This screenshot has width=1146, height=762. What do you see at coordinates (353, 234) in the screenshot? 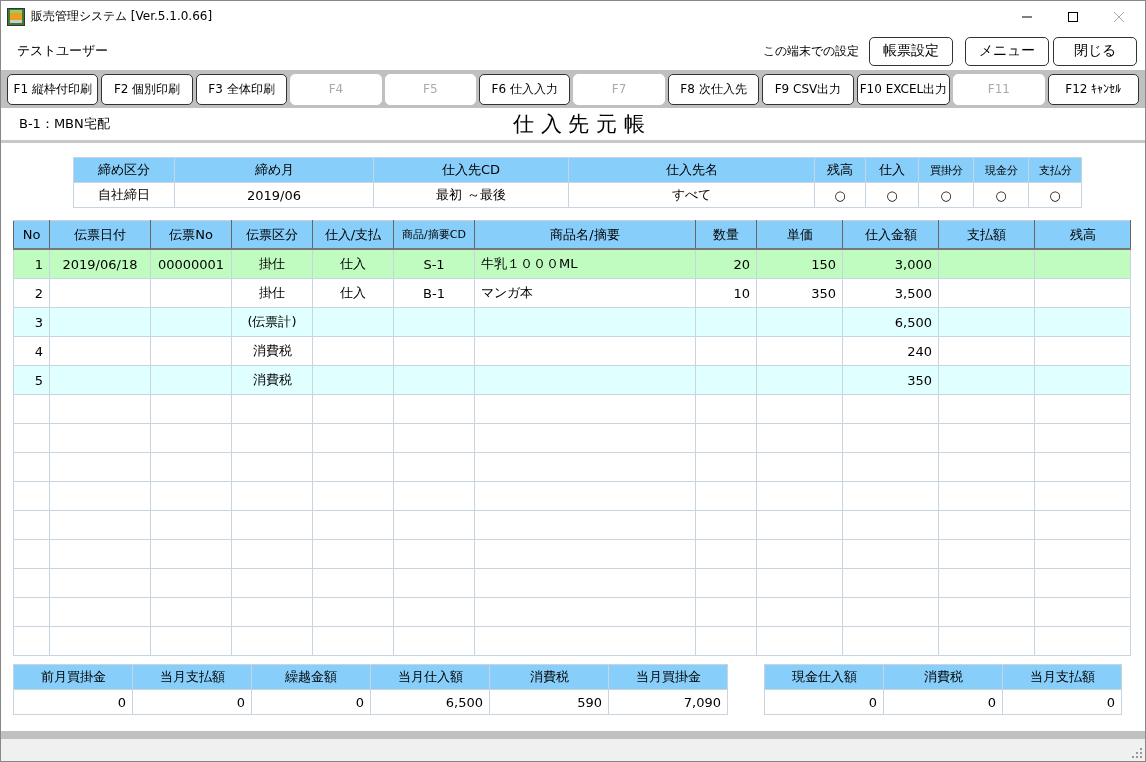
I see `column-header: 仕入/支払` at bounding box center [353, 234].